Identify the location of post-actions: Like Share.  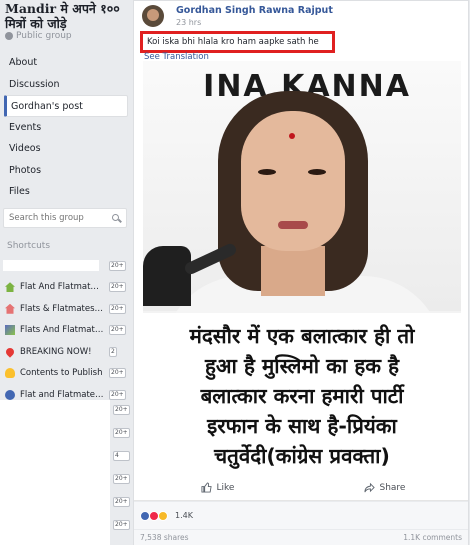
(301, 488).